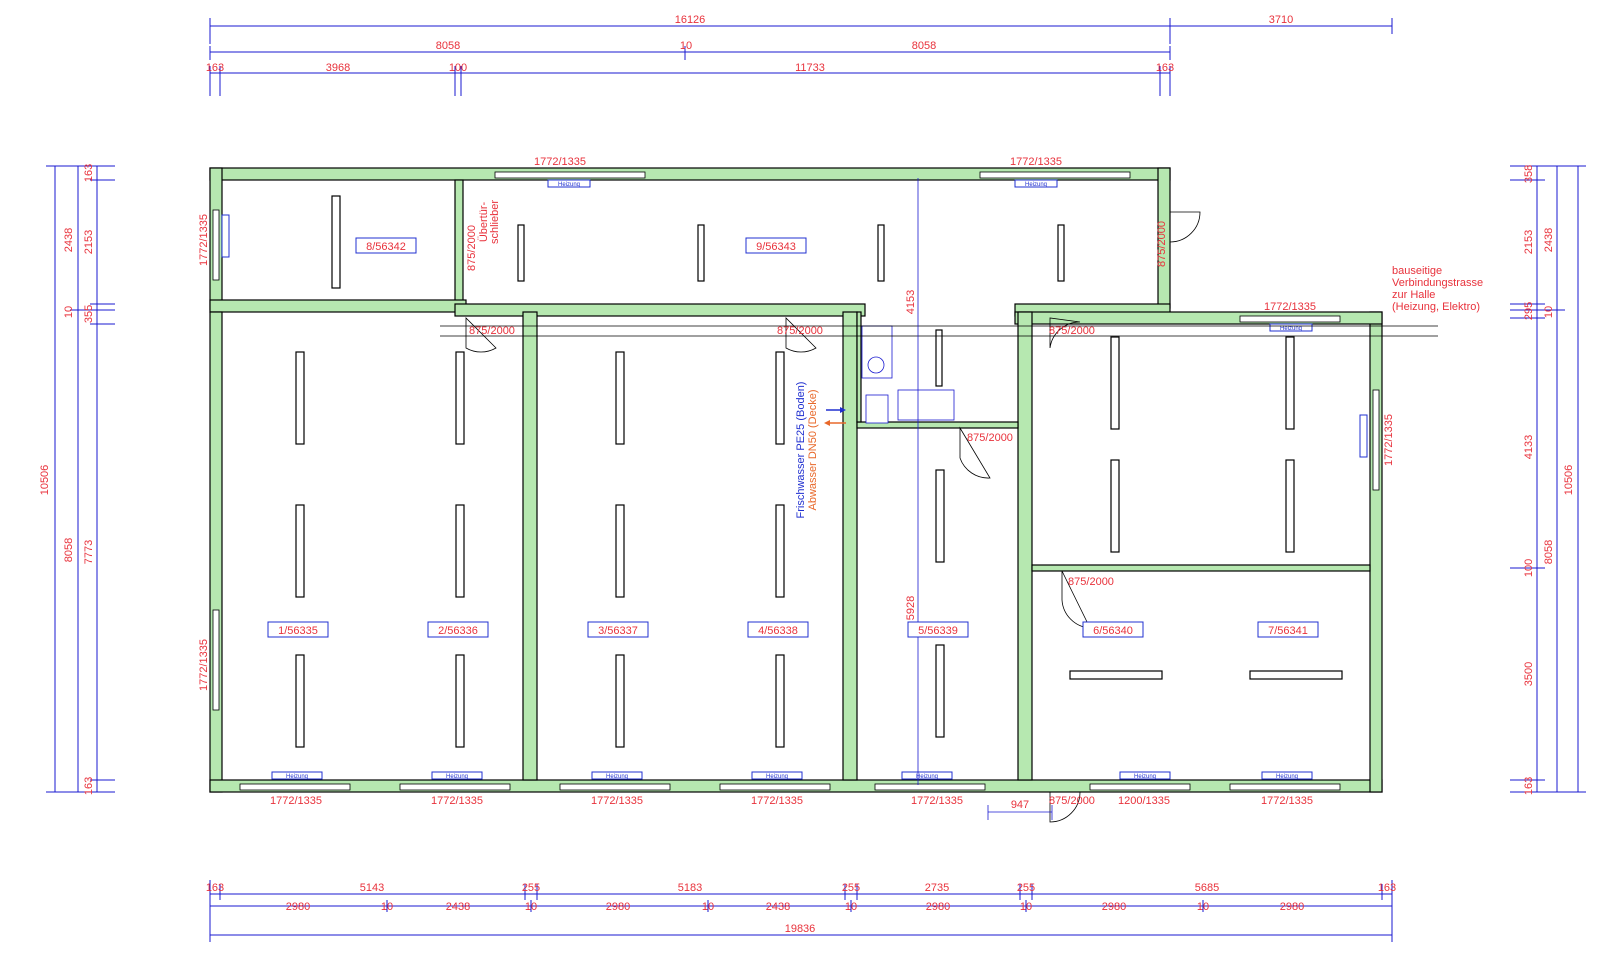 The width and height of the screenshot is (1602, 962). I want to click on dim-top-room8: 3968, so click(338, 68).